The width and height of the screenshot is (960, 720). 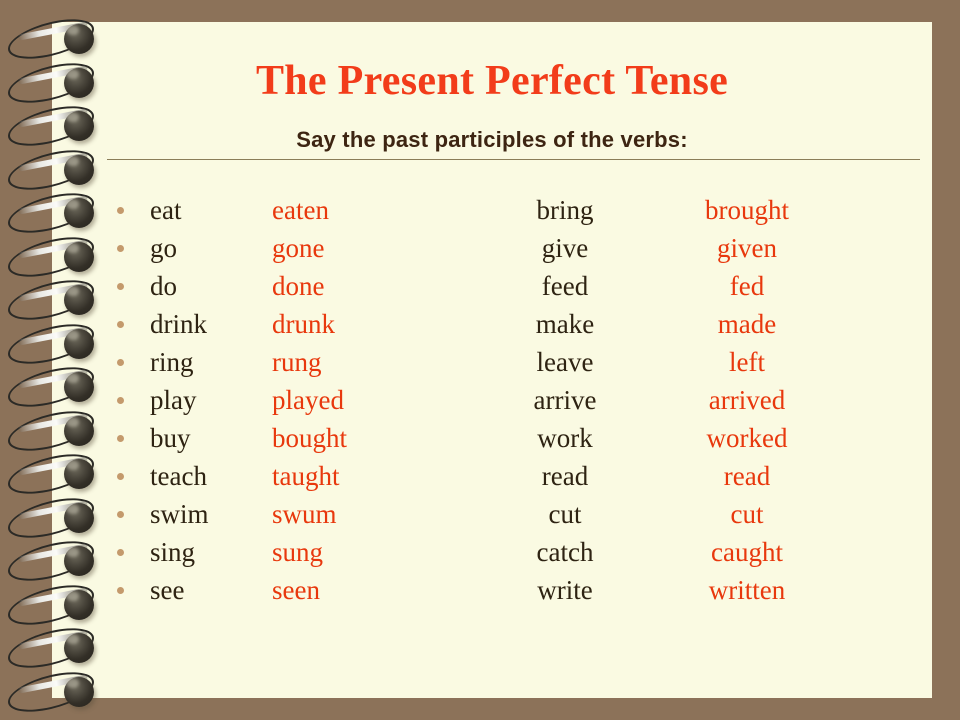 What do you see at coordinates (747, 248) in the screenshot?
I see `participle-right: given` at bounding box center [747, 248].